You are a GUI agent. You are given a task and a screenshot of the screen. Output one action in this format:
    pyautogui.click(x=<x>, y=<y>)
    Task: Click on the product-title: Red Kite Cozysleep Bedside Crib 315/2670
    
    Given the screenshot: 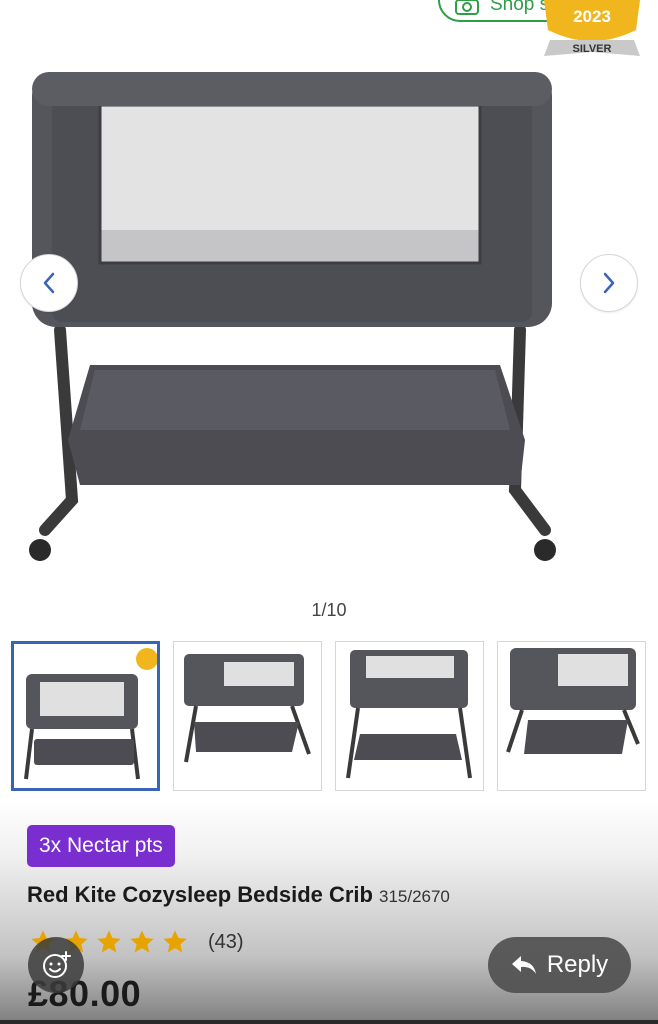 What is the action you would take?
    pyautogui.click(x=238, y=895)
    